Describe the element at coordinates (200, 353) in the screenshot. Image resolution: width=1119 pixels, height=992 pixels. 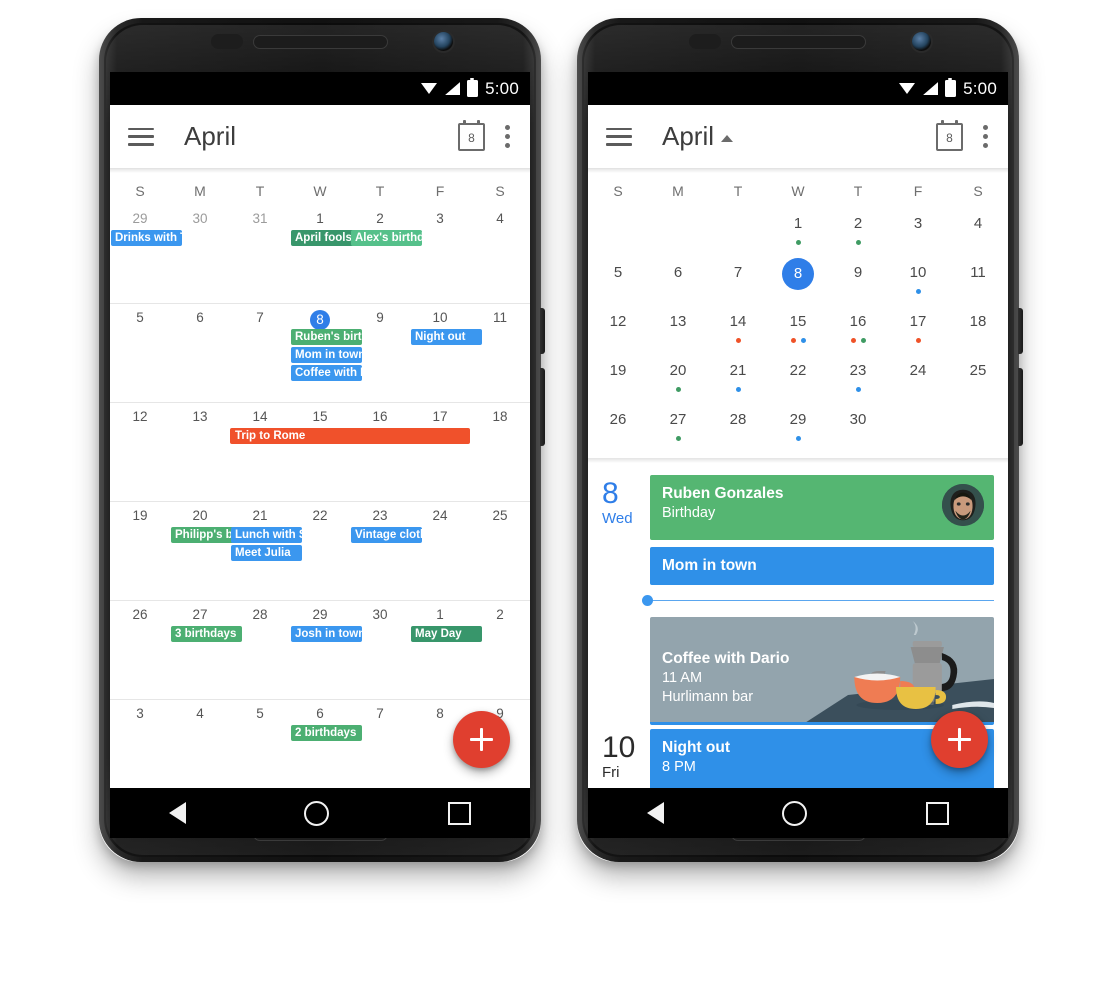
I see `day-cell: 6` at that location.